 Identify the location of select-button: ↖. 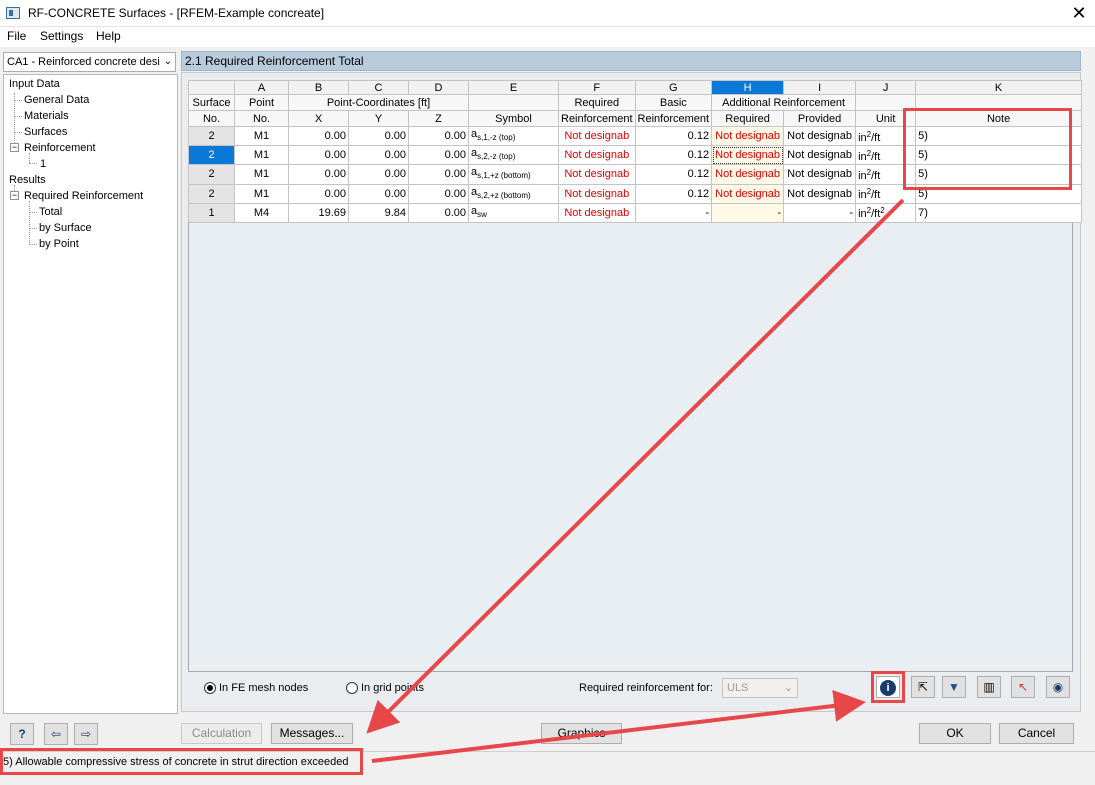
(1023, 687).